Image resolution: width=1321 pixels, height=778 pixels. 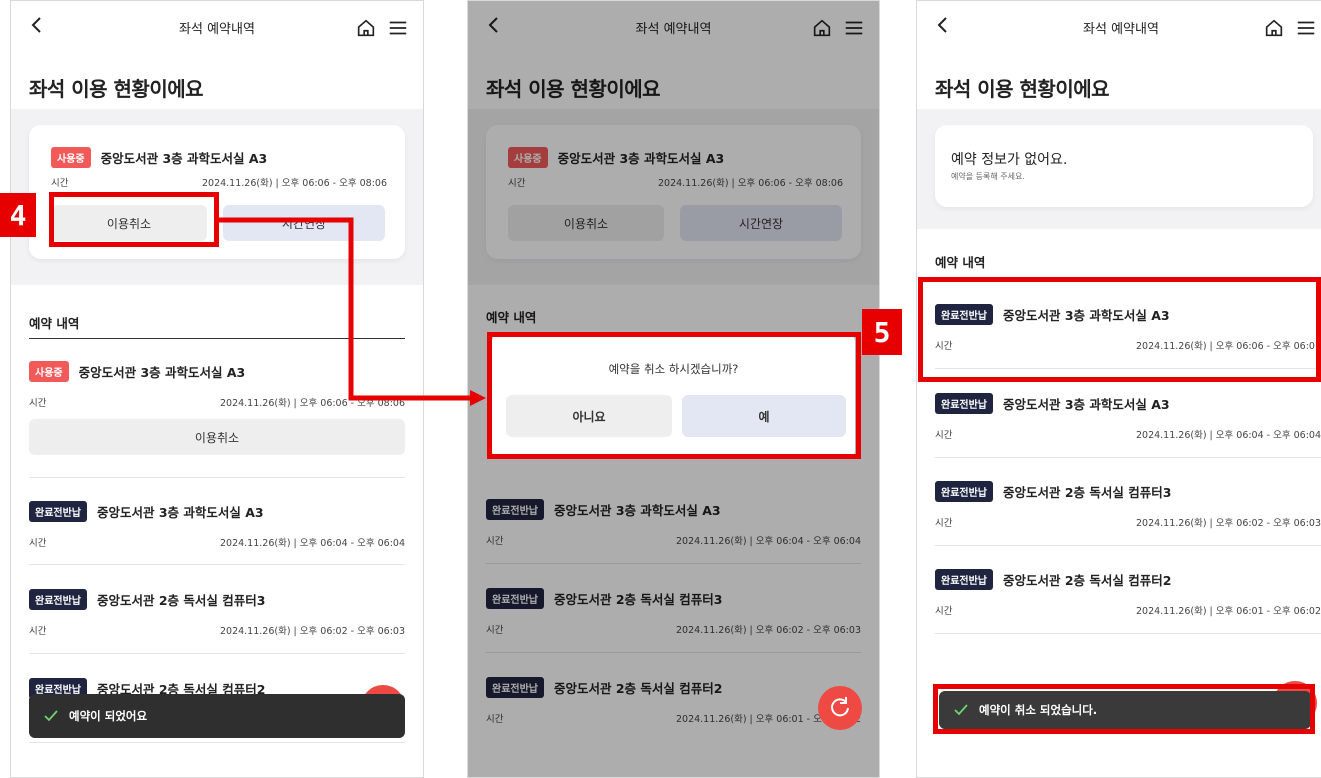 I want to click on highlight-cancelled-item, so click(x=1119, y=329).